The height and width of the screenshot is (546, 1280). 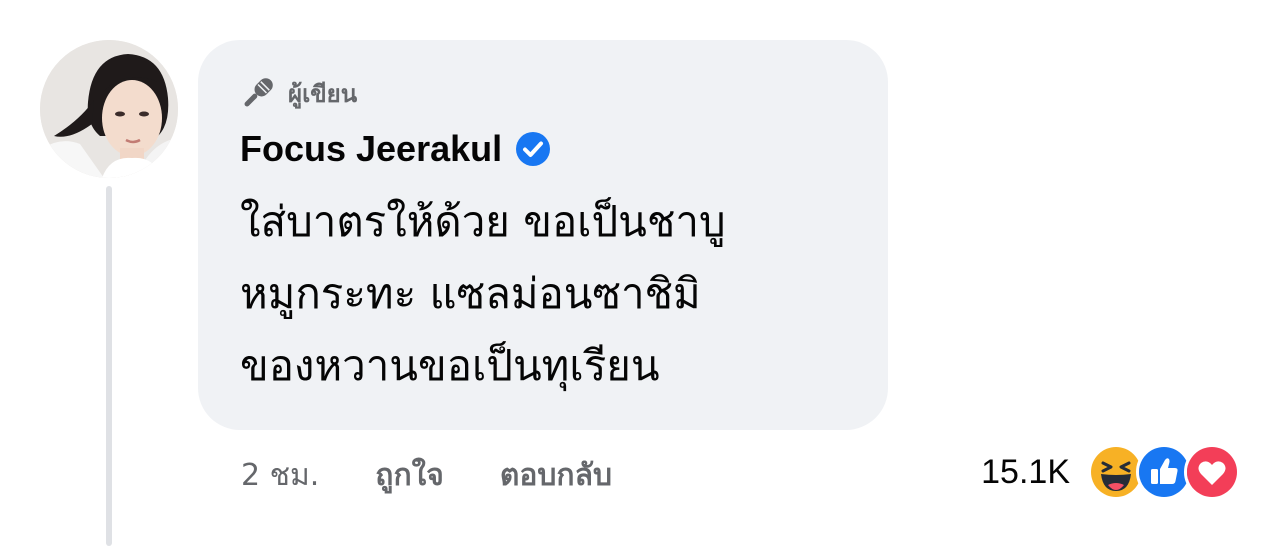 I want to click on reaction-count: 15.1K, so click(x=1025, y=472).